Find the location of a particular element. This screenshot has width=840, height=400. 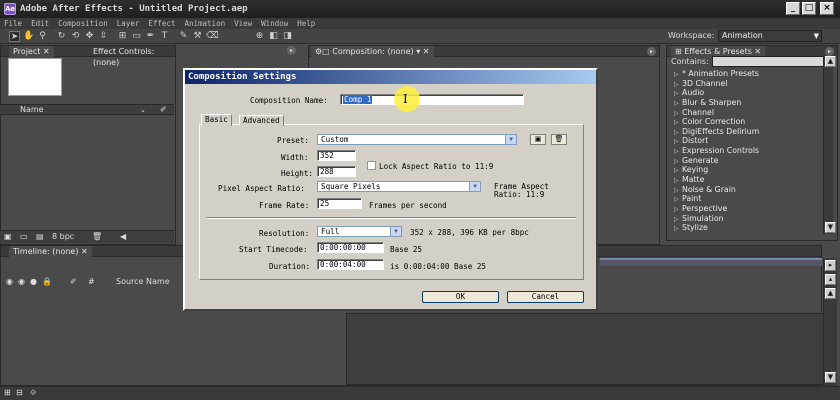

close-button: × is located at coordinates (827, 8).